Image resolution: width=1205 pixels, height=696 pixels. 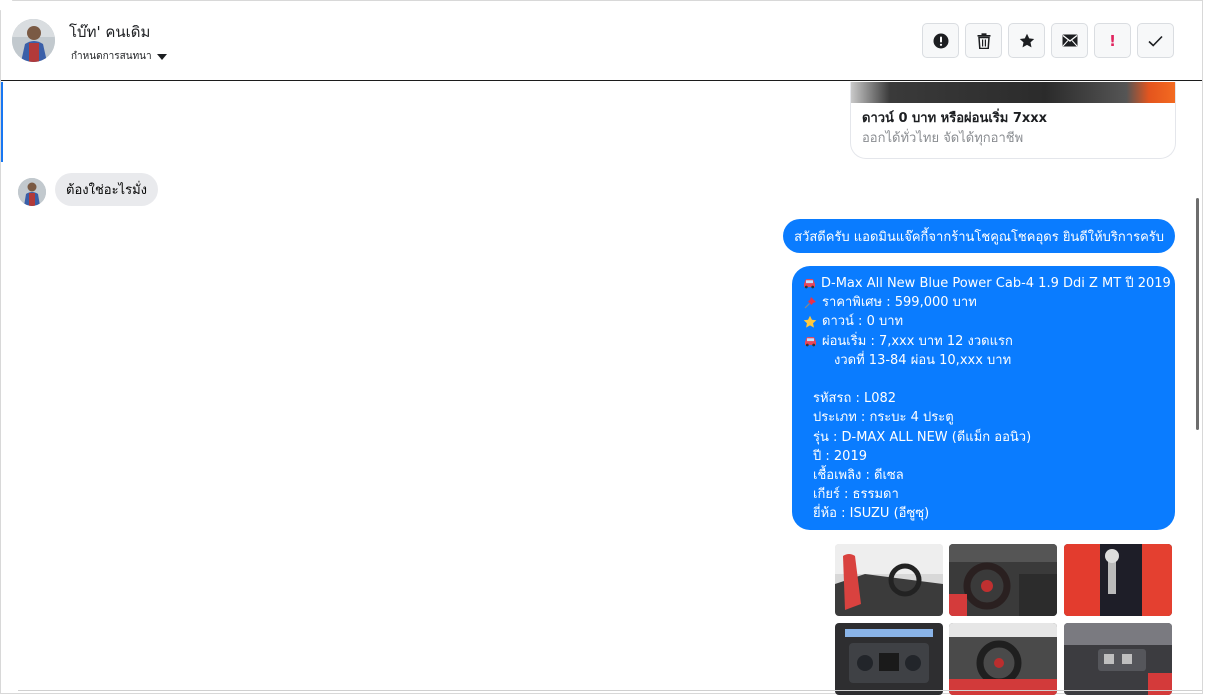 I want to click on detail-installment-line-2: งวดที่ 13-84 ผ่อน 10,xxx บาท, so click(x=923, y=360).